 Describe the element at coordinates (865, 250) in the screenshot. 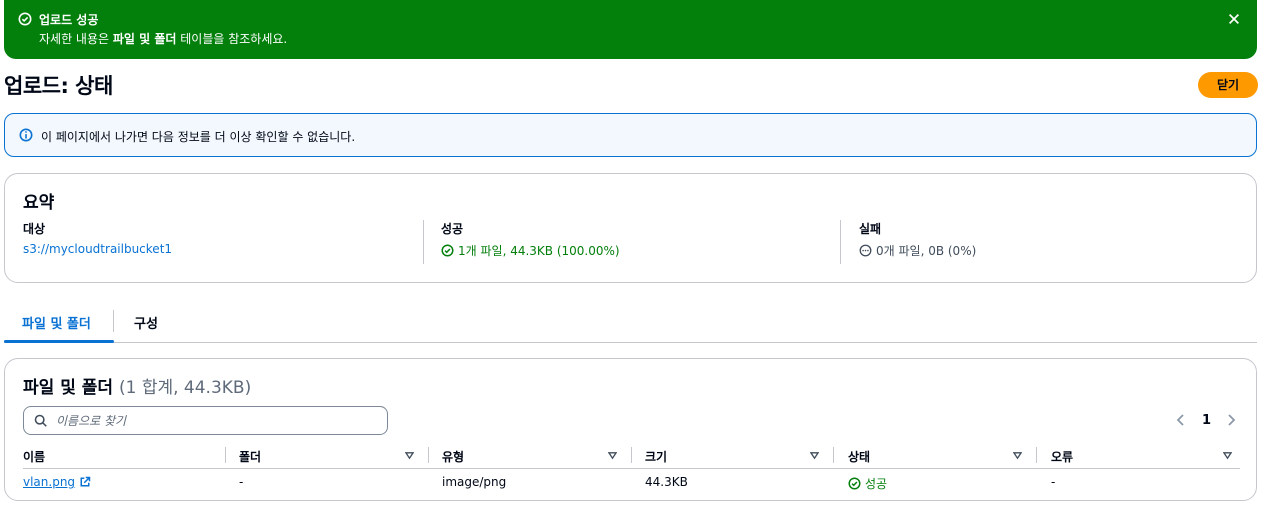

I see `more-circle-icon` at that location.